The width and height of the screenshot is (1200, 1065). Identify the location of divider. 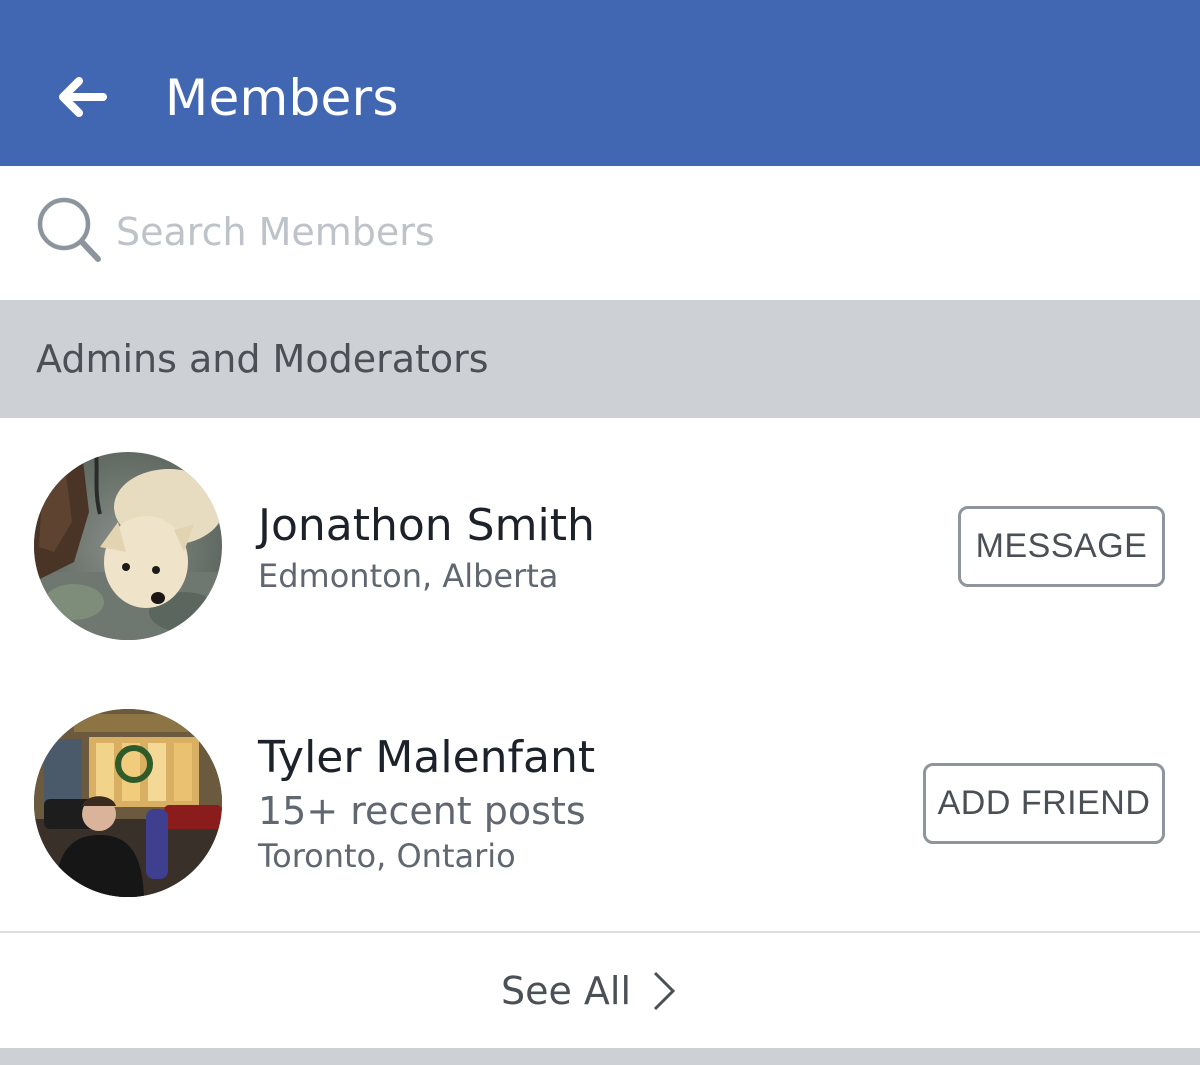
(600, 932).